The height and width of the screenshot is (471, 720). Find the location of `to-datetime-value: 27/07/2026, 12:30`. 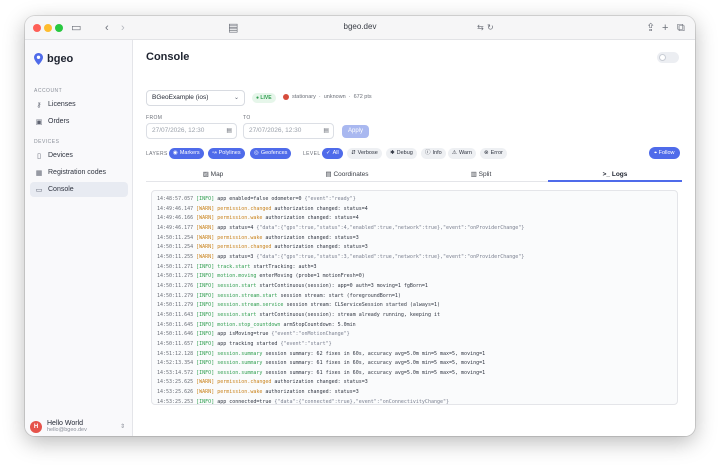

to-datetime-value: 27/07/2026, 12:30 is located at coordinates (275, 130).